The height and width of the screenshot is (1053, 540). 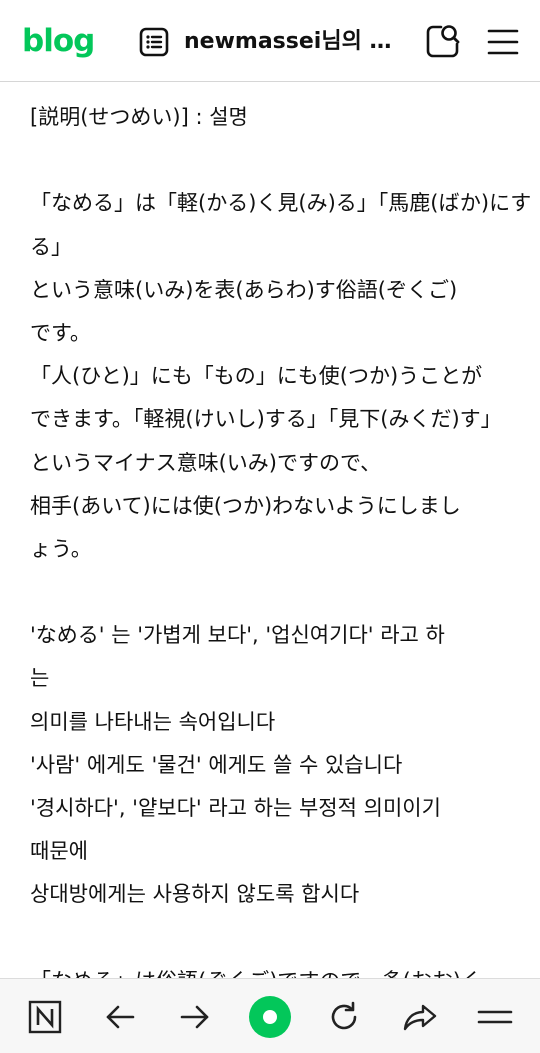 What do you see at coordinates (256, 376) in the screenshot?
I see `body-line: 「人(ひと)」にも「もの」にも使(つか)うことが` at bounding box center [256, 376].